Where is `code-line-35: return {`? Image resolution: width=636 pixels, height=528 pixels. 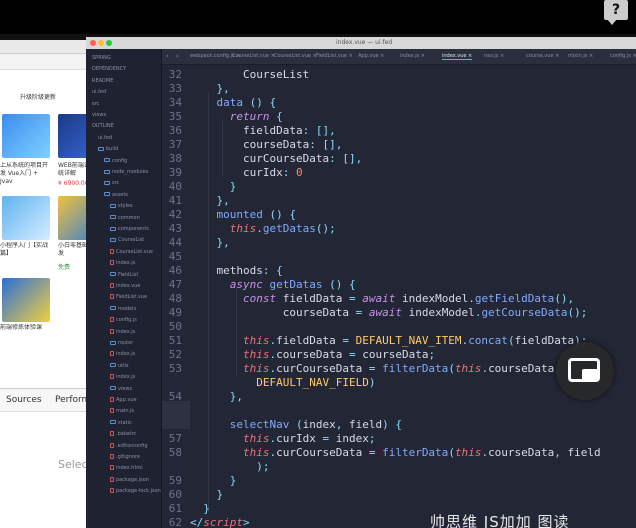 code-line-35: return { is located at coordinates (236, 116).